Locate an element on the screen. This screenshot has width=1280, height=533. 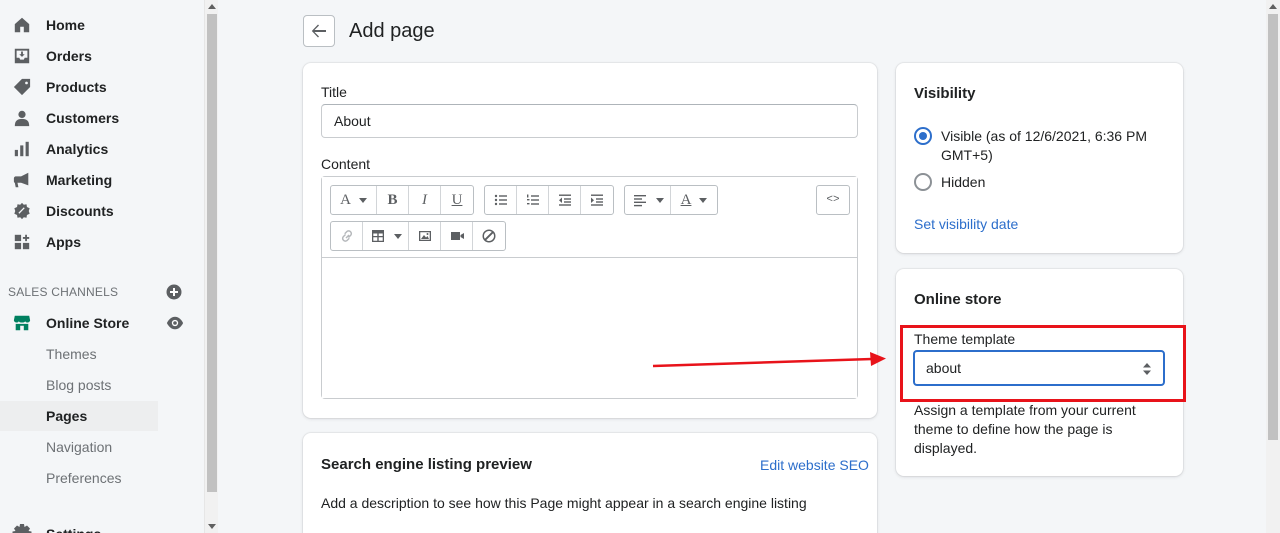
sales-channels-label: SALES CHANNELS is located at coordinates (63, 292).